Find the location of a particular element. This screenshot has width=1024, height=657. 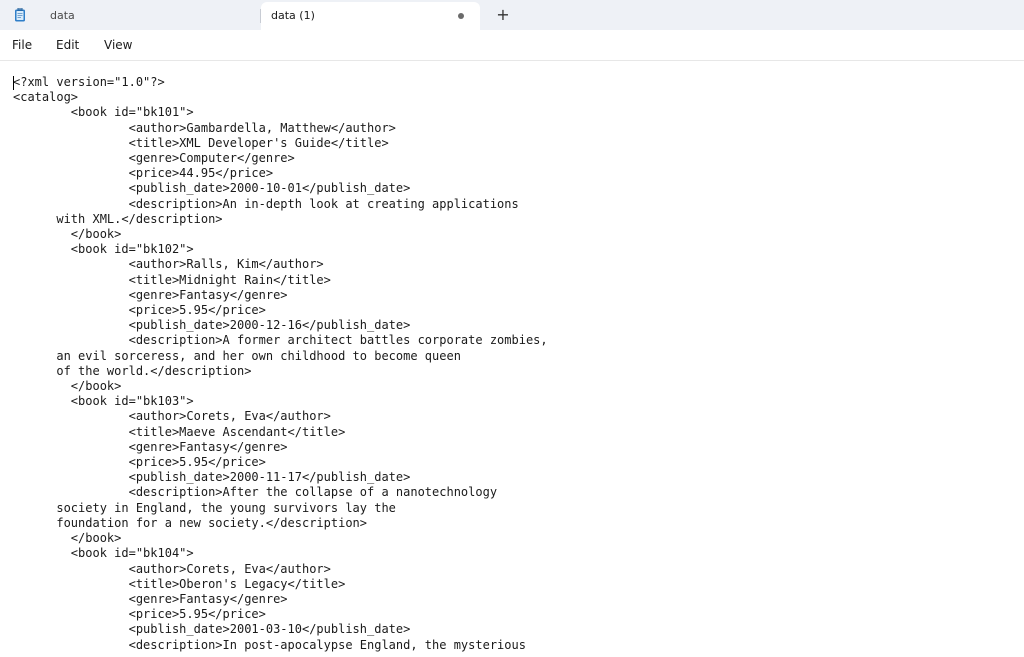

menu-edit: Edit is located at coordinates (67, 45).